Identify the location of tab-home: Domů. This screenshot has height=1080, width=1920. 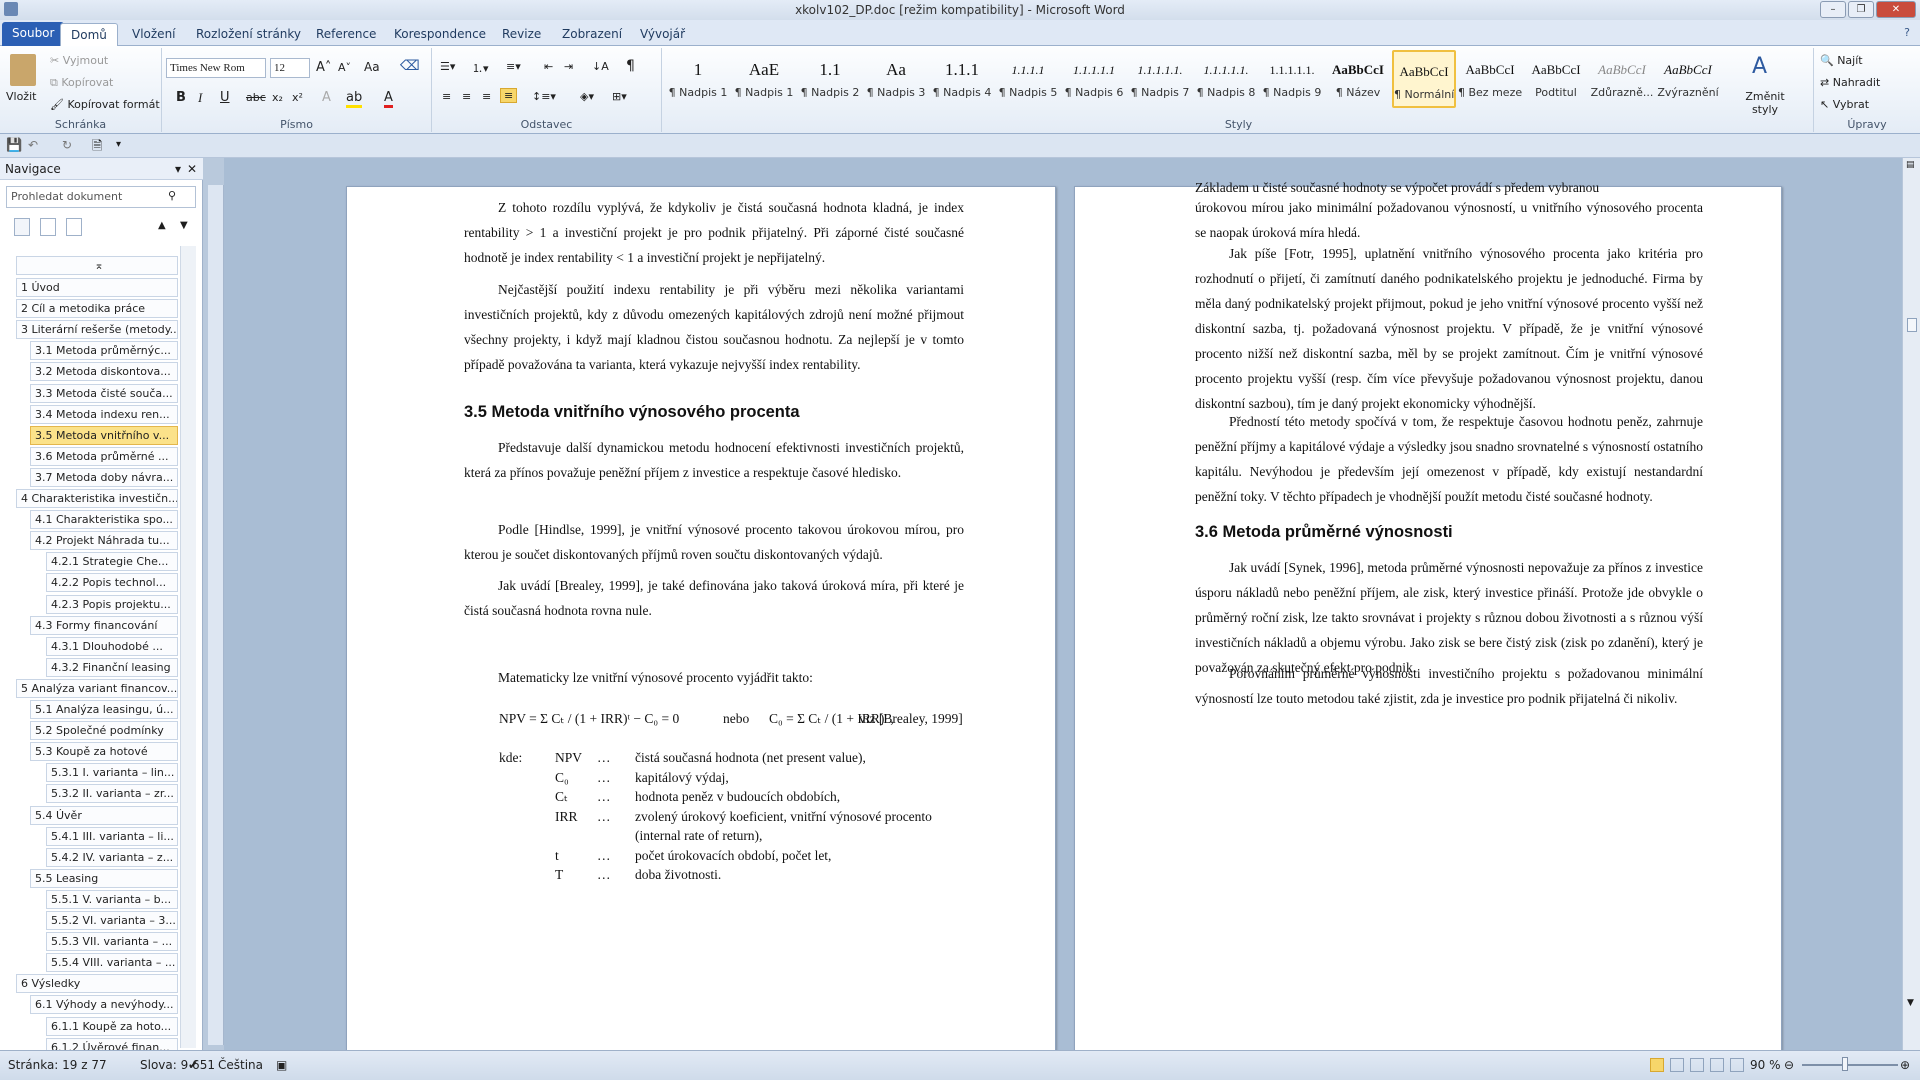
(89, 34).